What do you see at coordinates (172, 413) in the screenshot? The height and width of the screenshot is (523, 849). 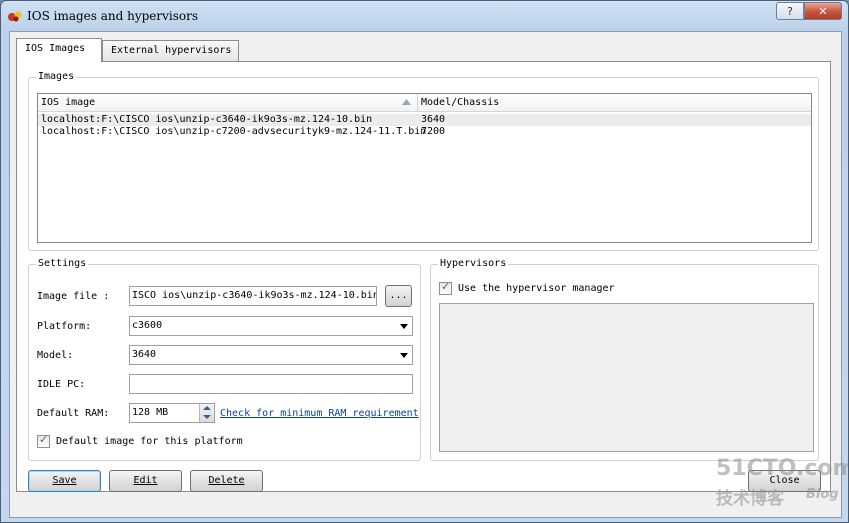 I see `default-ram-stepper: 128 MB` at bounding box center [172, 413].